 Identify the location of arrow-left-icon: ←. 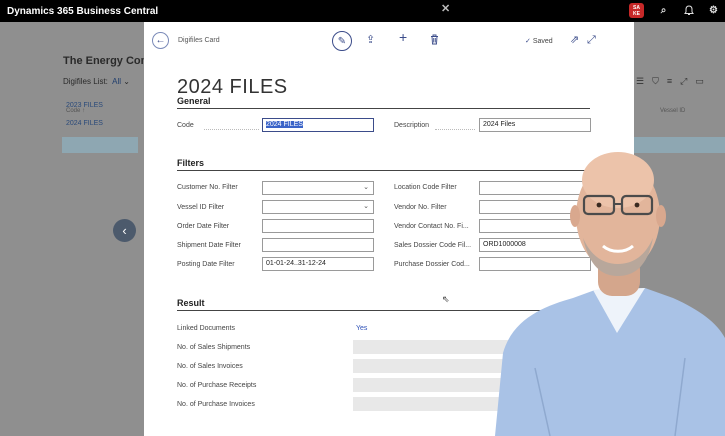
(160, 40).